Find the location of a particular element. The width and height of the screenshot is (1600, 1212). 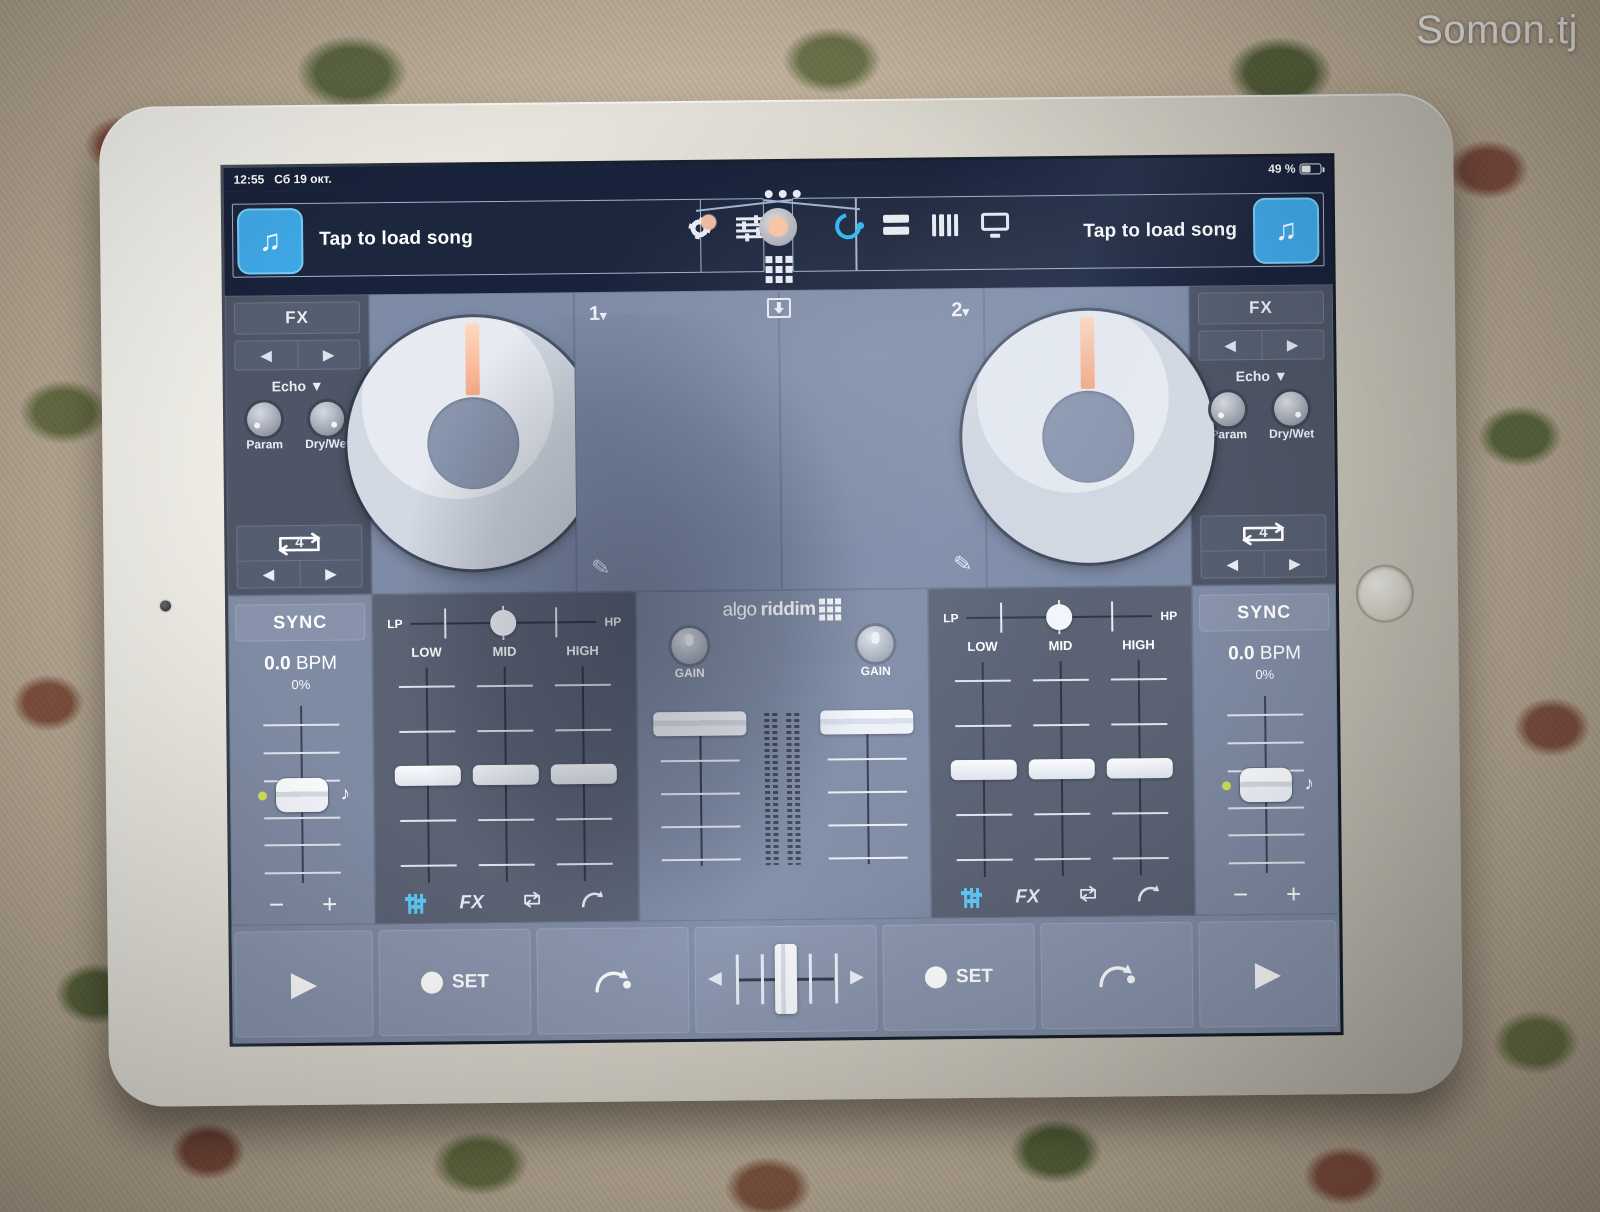

jog-center-left is located at coordinates (473, 443).